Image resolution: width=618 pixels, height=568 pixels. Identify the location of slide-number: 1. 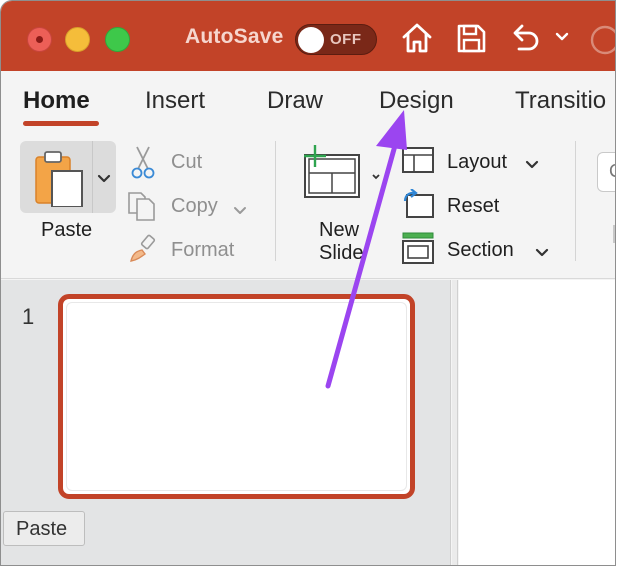
(28, 316).